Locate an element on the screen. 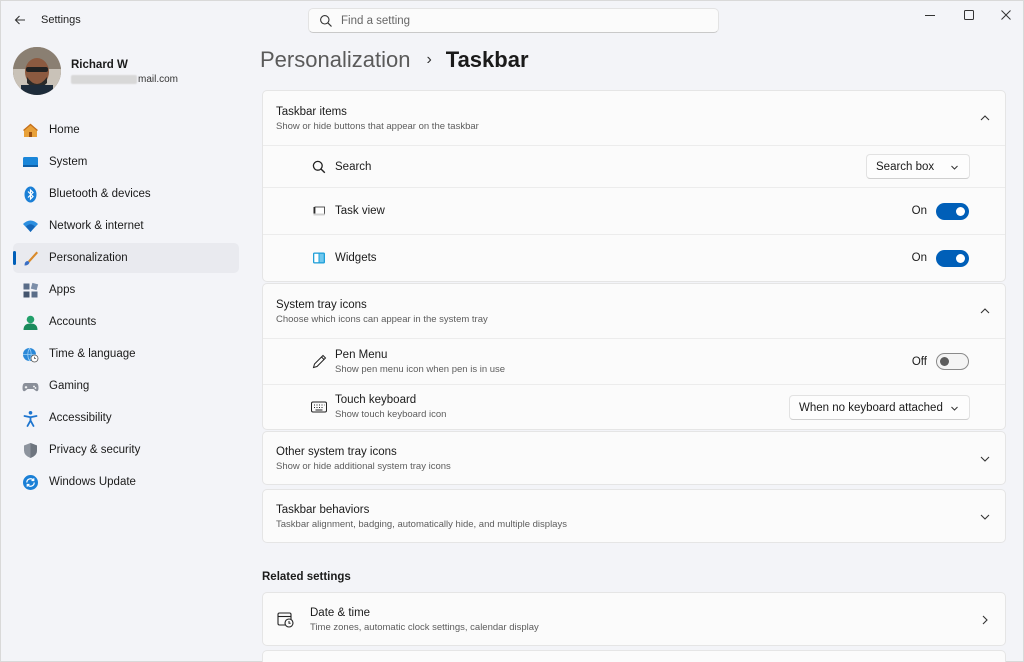 The image size is (1024, 662). sidebar-item-personalization: Personalization is located at coordinates (126, 258).